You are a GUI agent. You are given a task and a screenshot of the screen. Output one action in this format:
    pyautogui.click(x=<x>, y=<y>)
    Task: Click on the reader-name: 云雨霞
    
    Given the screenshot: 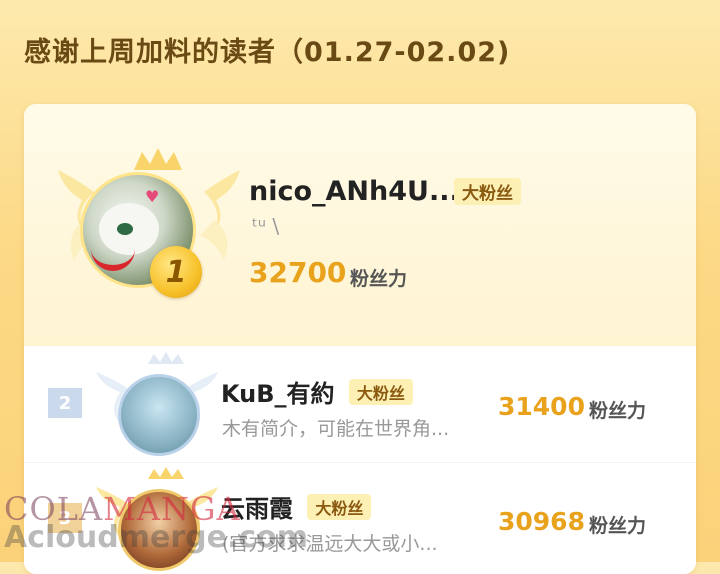 What is the action you would take?
    pyautogui.click(x=257, y=509)
    